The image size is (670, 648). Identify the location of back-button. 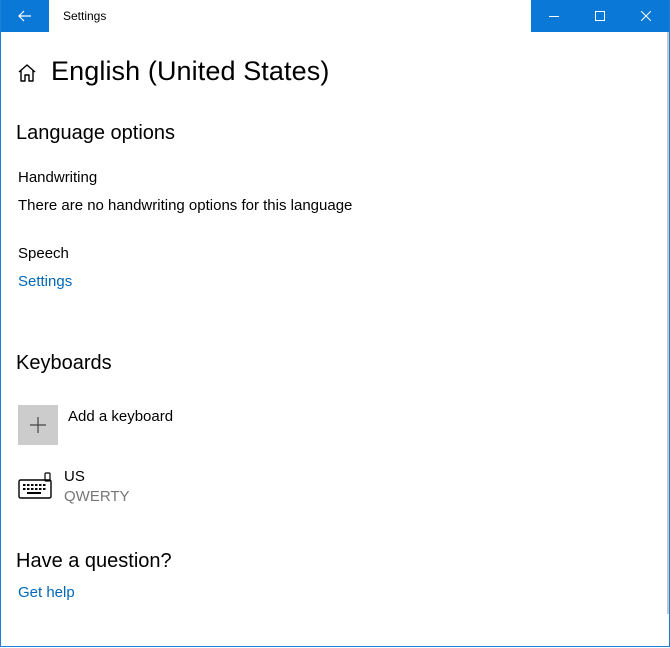
(25, 16).